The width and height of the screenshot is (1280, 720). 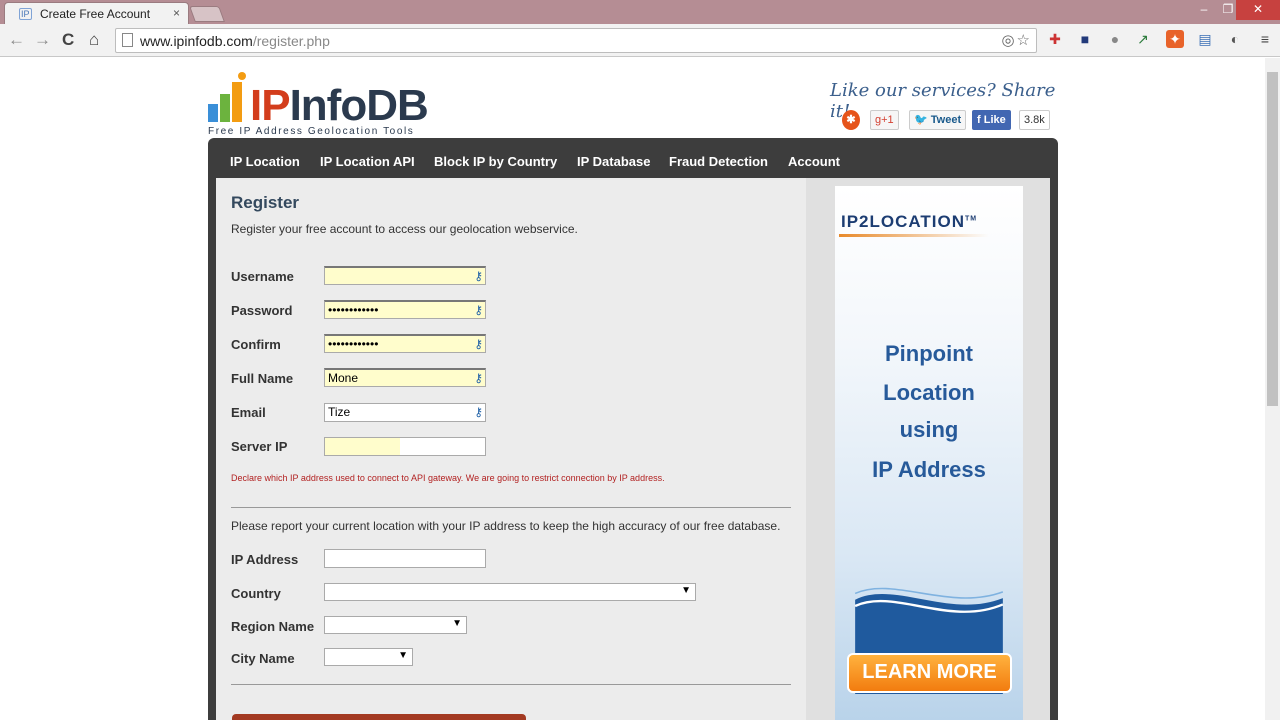 What do you see at coordinates (353, 310) in the screenshot?
I see `password-value: ••••••••••••` at bounding box center [353, 310].